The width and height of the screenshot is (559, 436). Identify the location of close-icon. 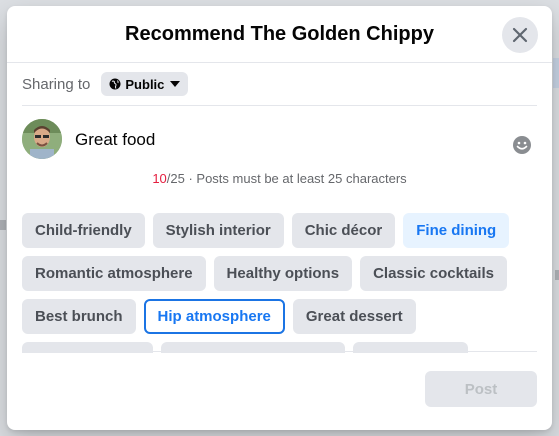
(520, 35).